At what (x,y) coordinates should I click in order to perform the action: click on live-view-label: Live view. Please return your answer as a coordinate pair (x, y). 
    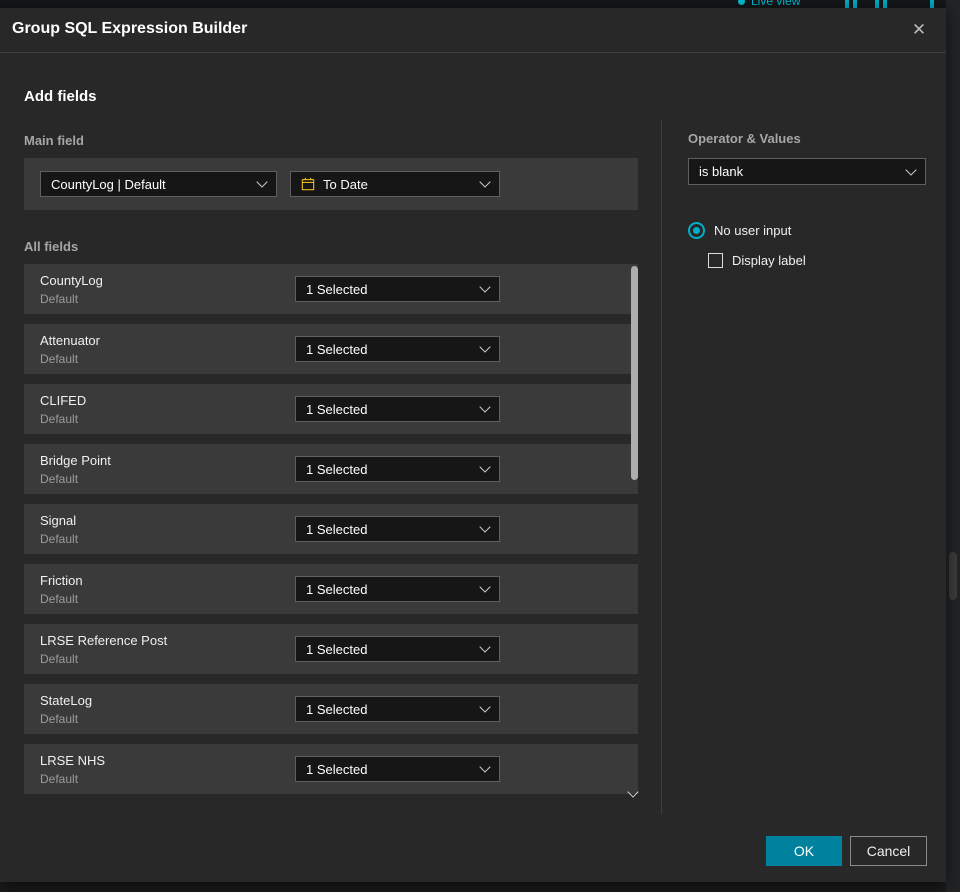
    Looking at the image, I should click on (776, 4).